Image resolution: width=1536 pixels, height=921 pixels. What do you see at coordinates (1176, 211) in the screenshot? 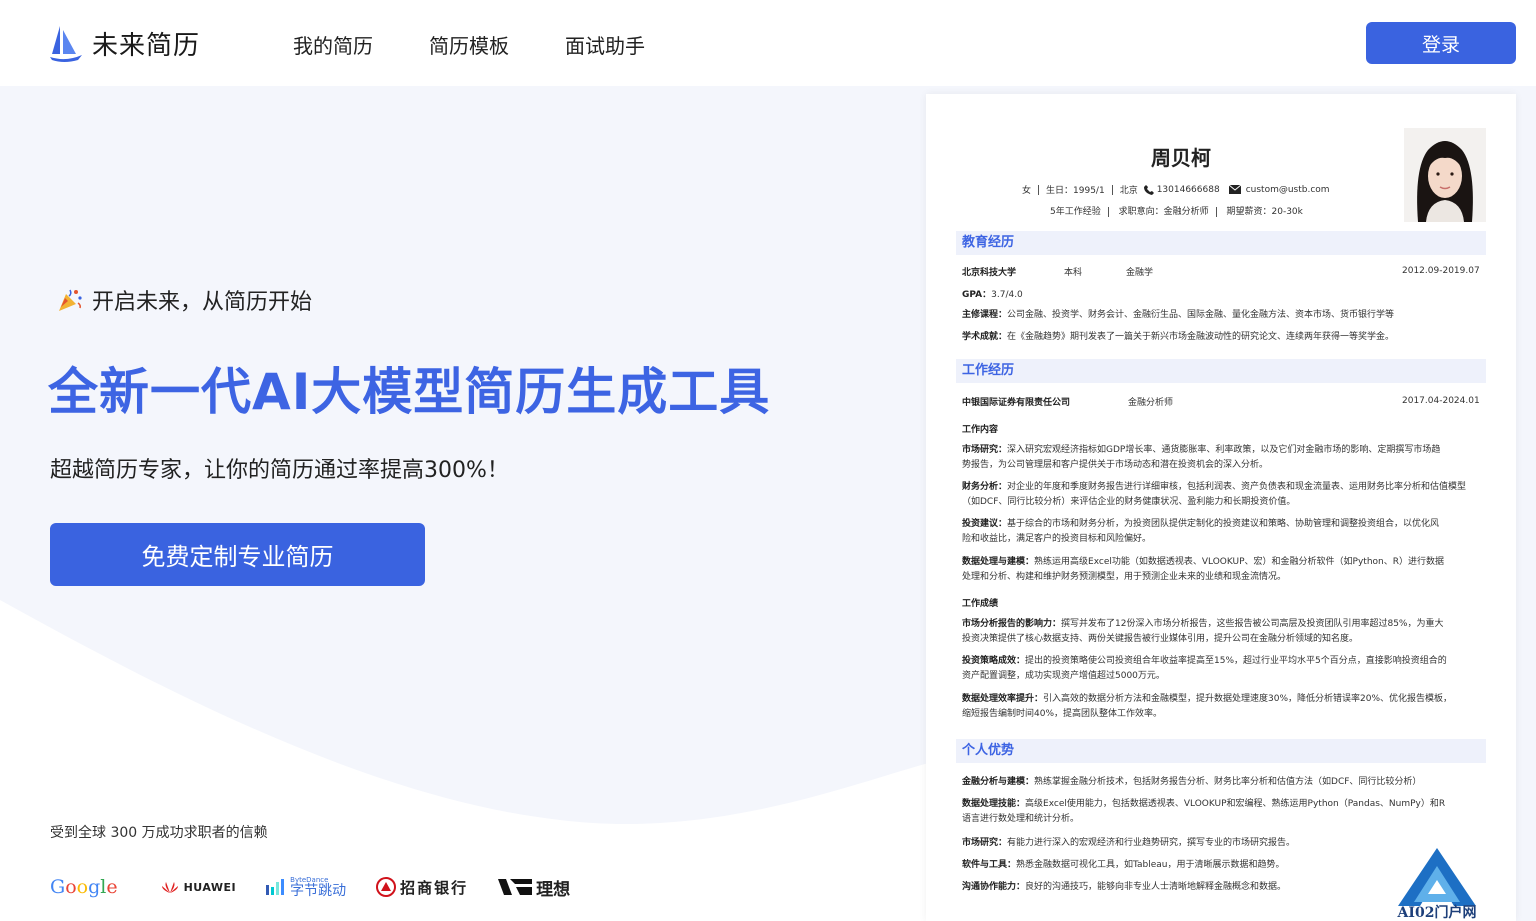
I see `resume-job-info: 5年工作经验 求职意向：金融分析师 期望薪资：20-30k` at bounding box center [1176, 211].